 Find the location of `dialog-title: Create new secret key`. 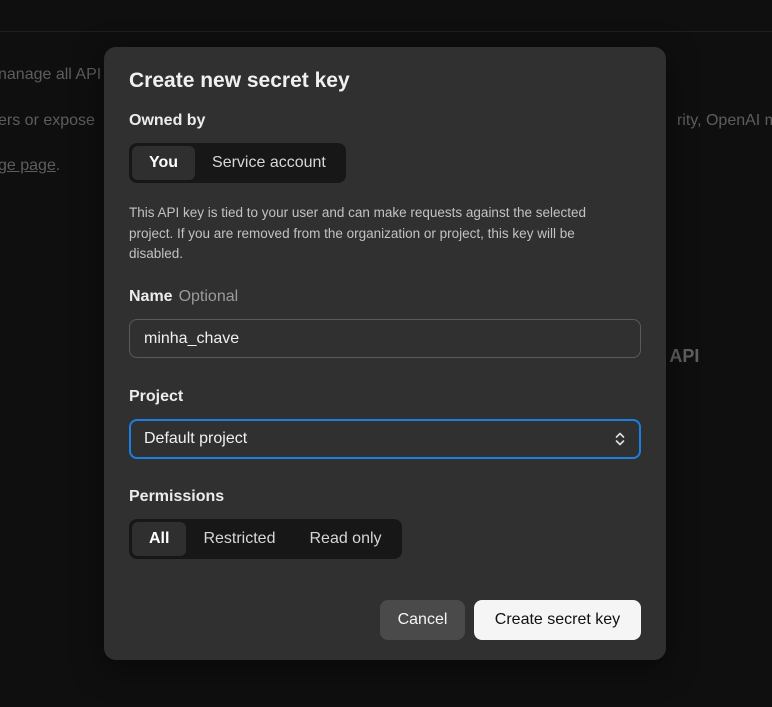

dialog-title: Create new secret key is located at coordinates (239, 80).